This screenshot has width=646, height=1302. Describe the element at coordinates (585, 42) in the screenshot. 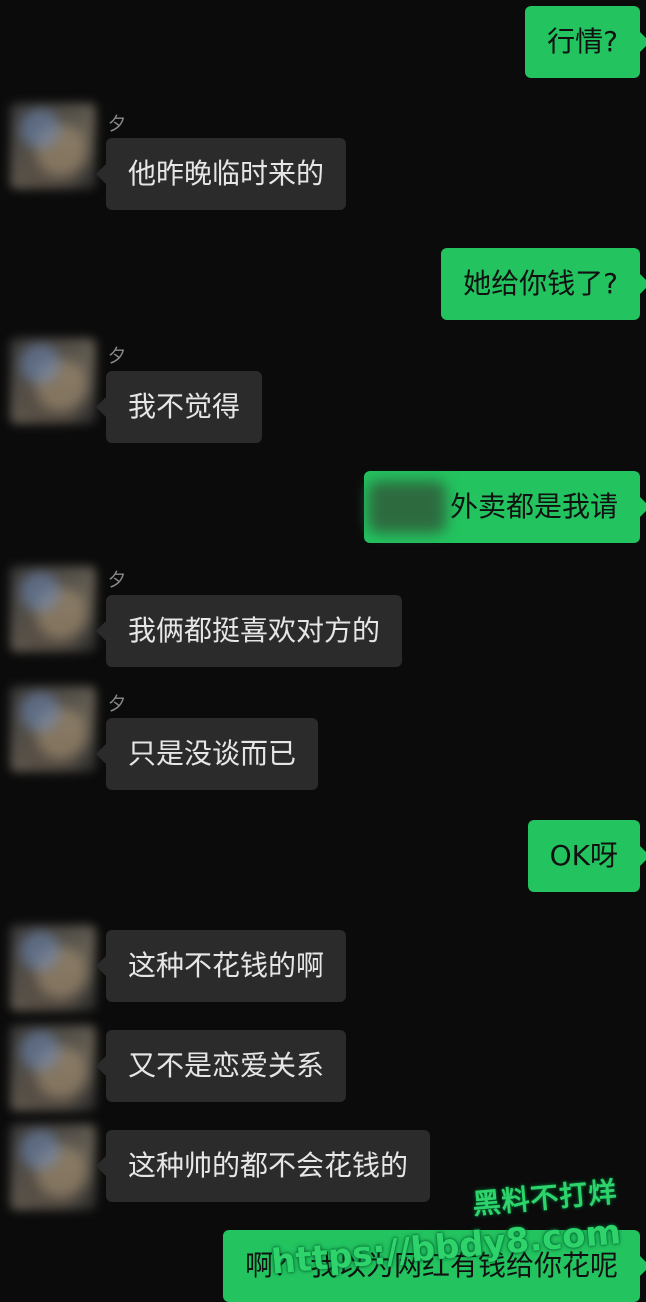

I see `outgoing-message-bubble: 行情?` at that location.